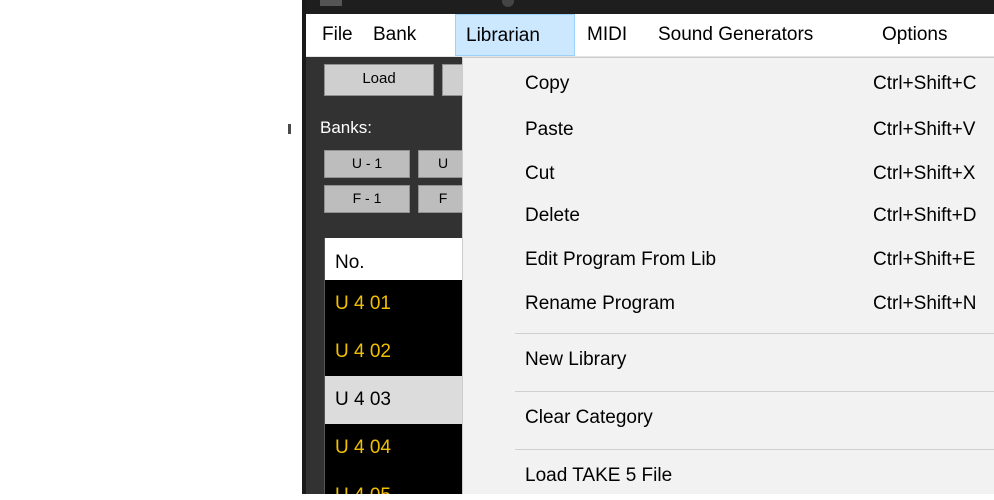  I want to click on menu-item-label: Edit Program From Lib, so click(621, 259).